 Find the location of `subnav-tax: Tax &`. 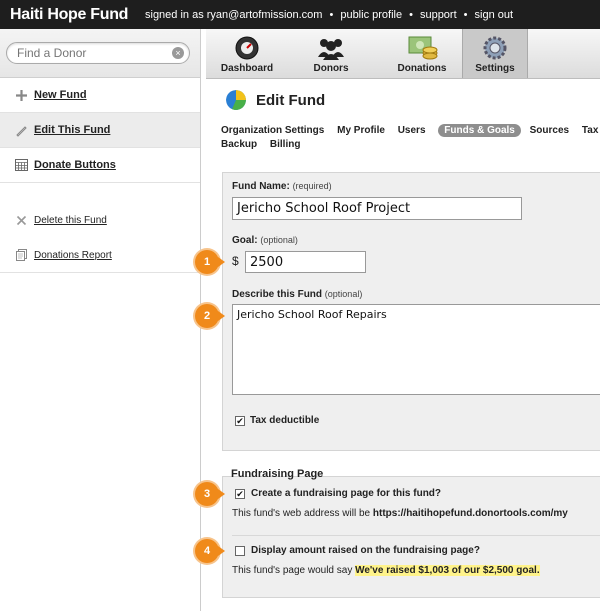

subnav-tax: Tax & is located at coordinates (591, 130).